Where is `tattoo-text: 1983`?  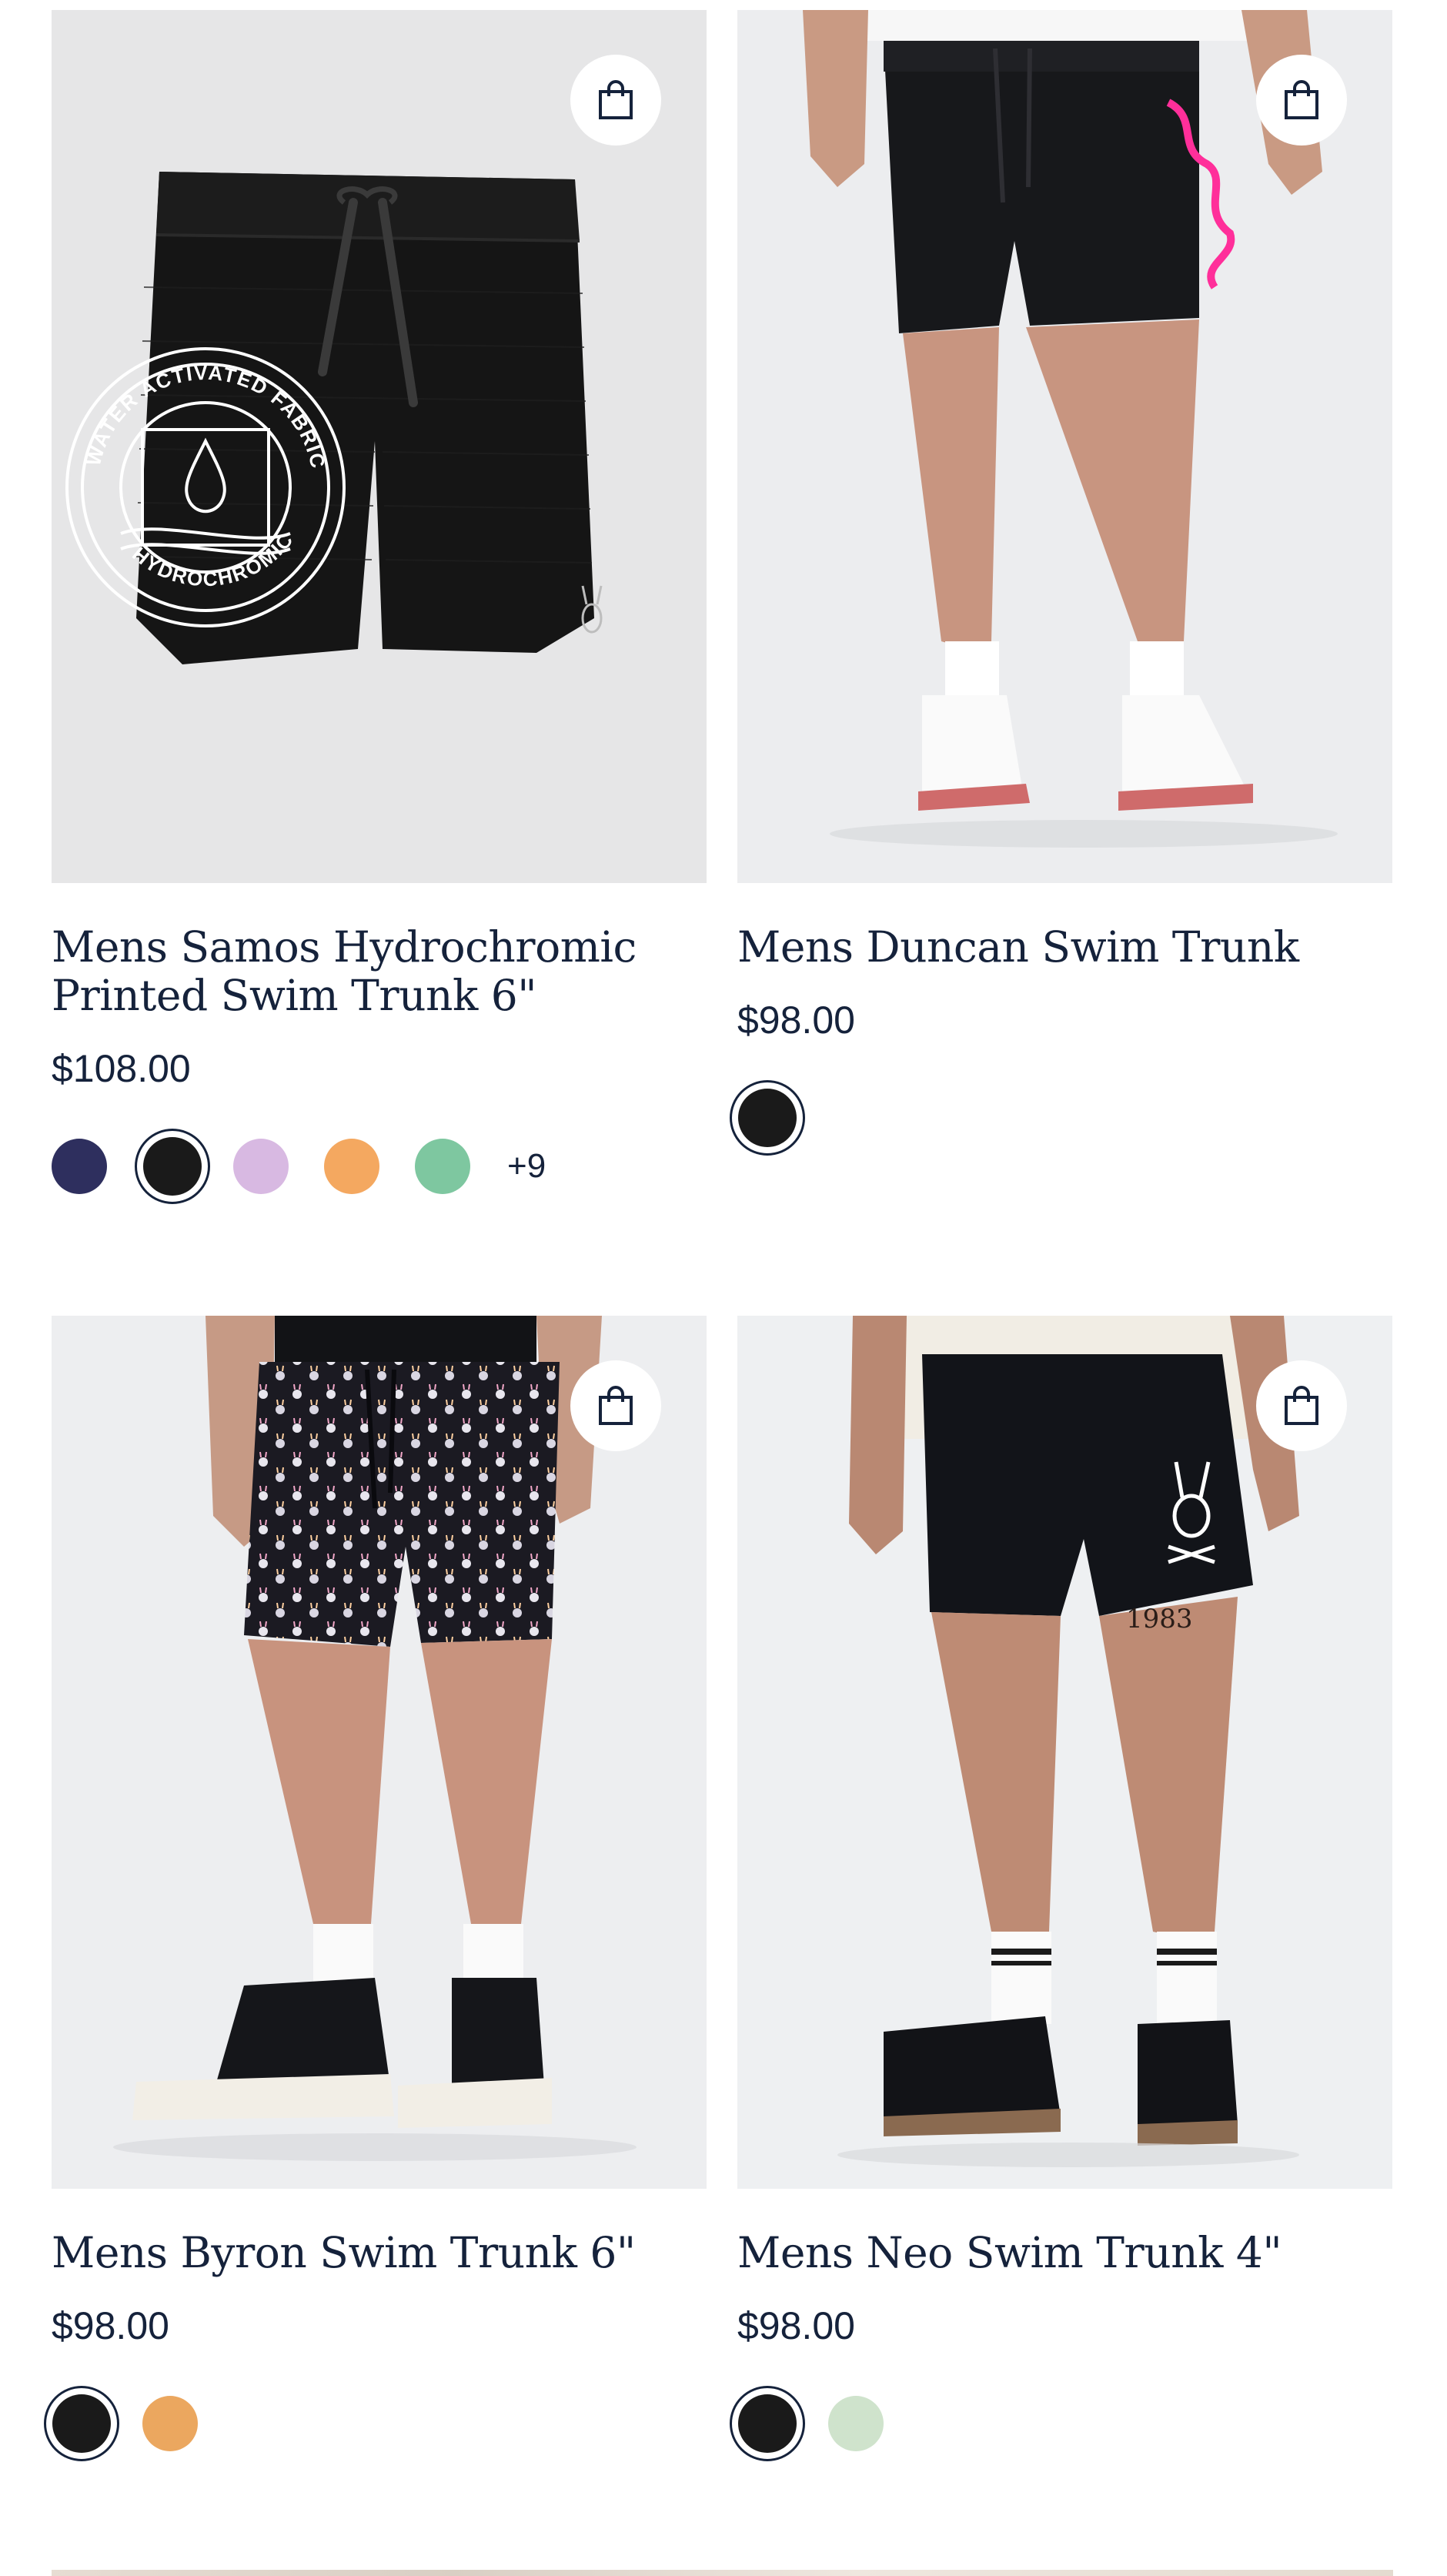
tattoo-text: 1983 is located at coordinates (1159, 1619).